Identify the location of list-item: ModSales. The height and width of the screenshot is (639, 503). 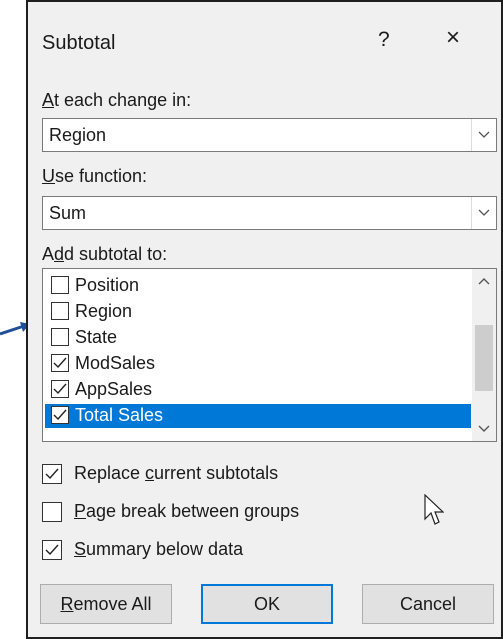
(258, 364).